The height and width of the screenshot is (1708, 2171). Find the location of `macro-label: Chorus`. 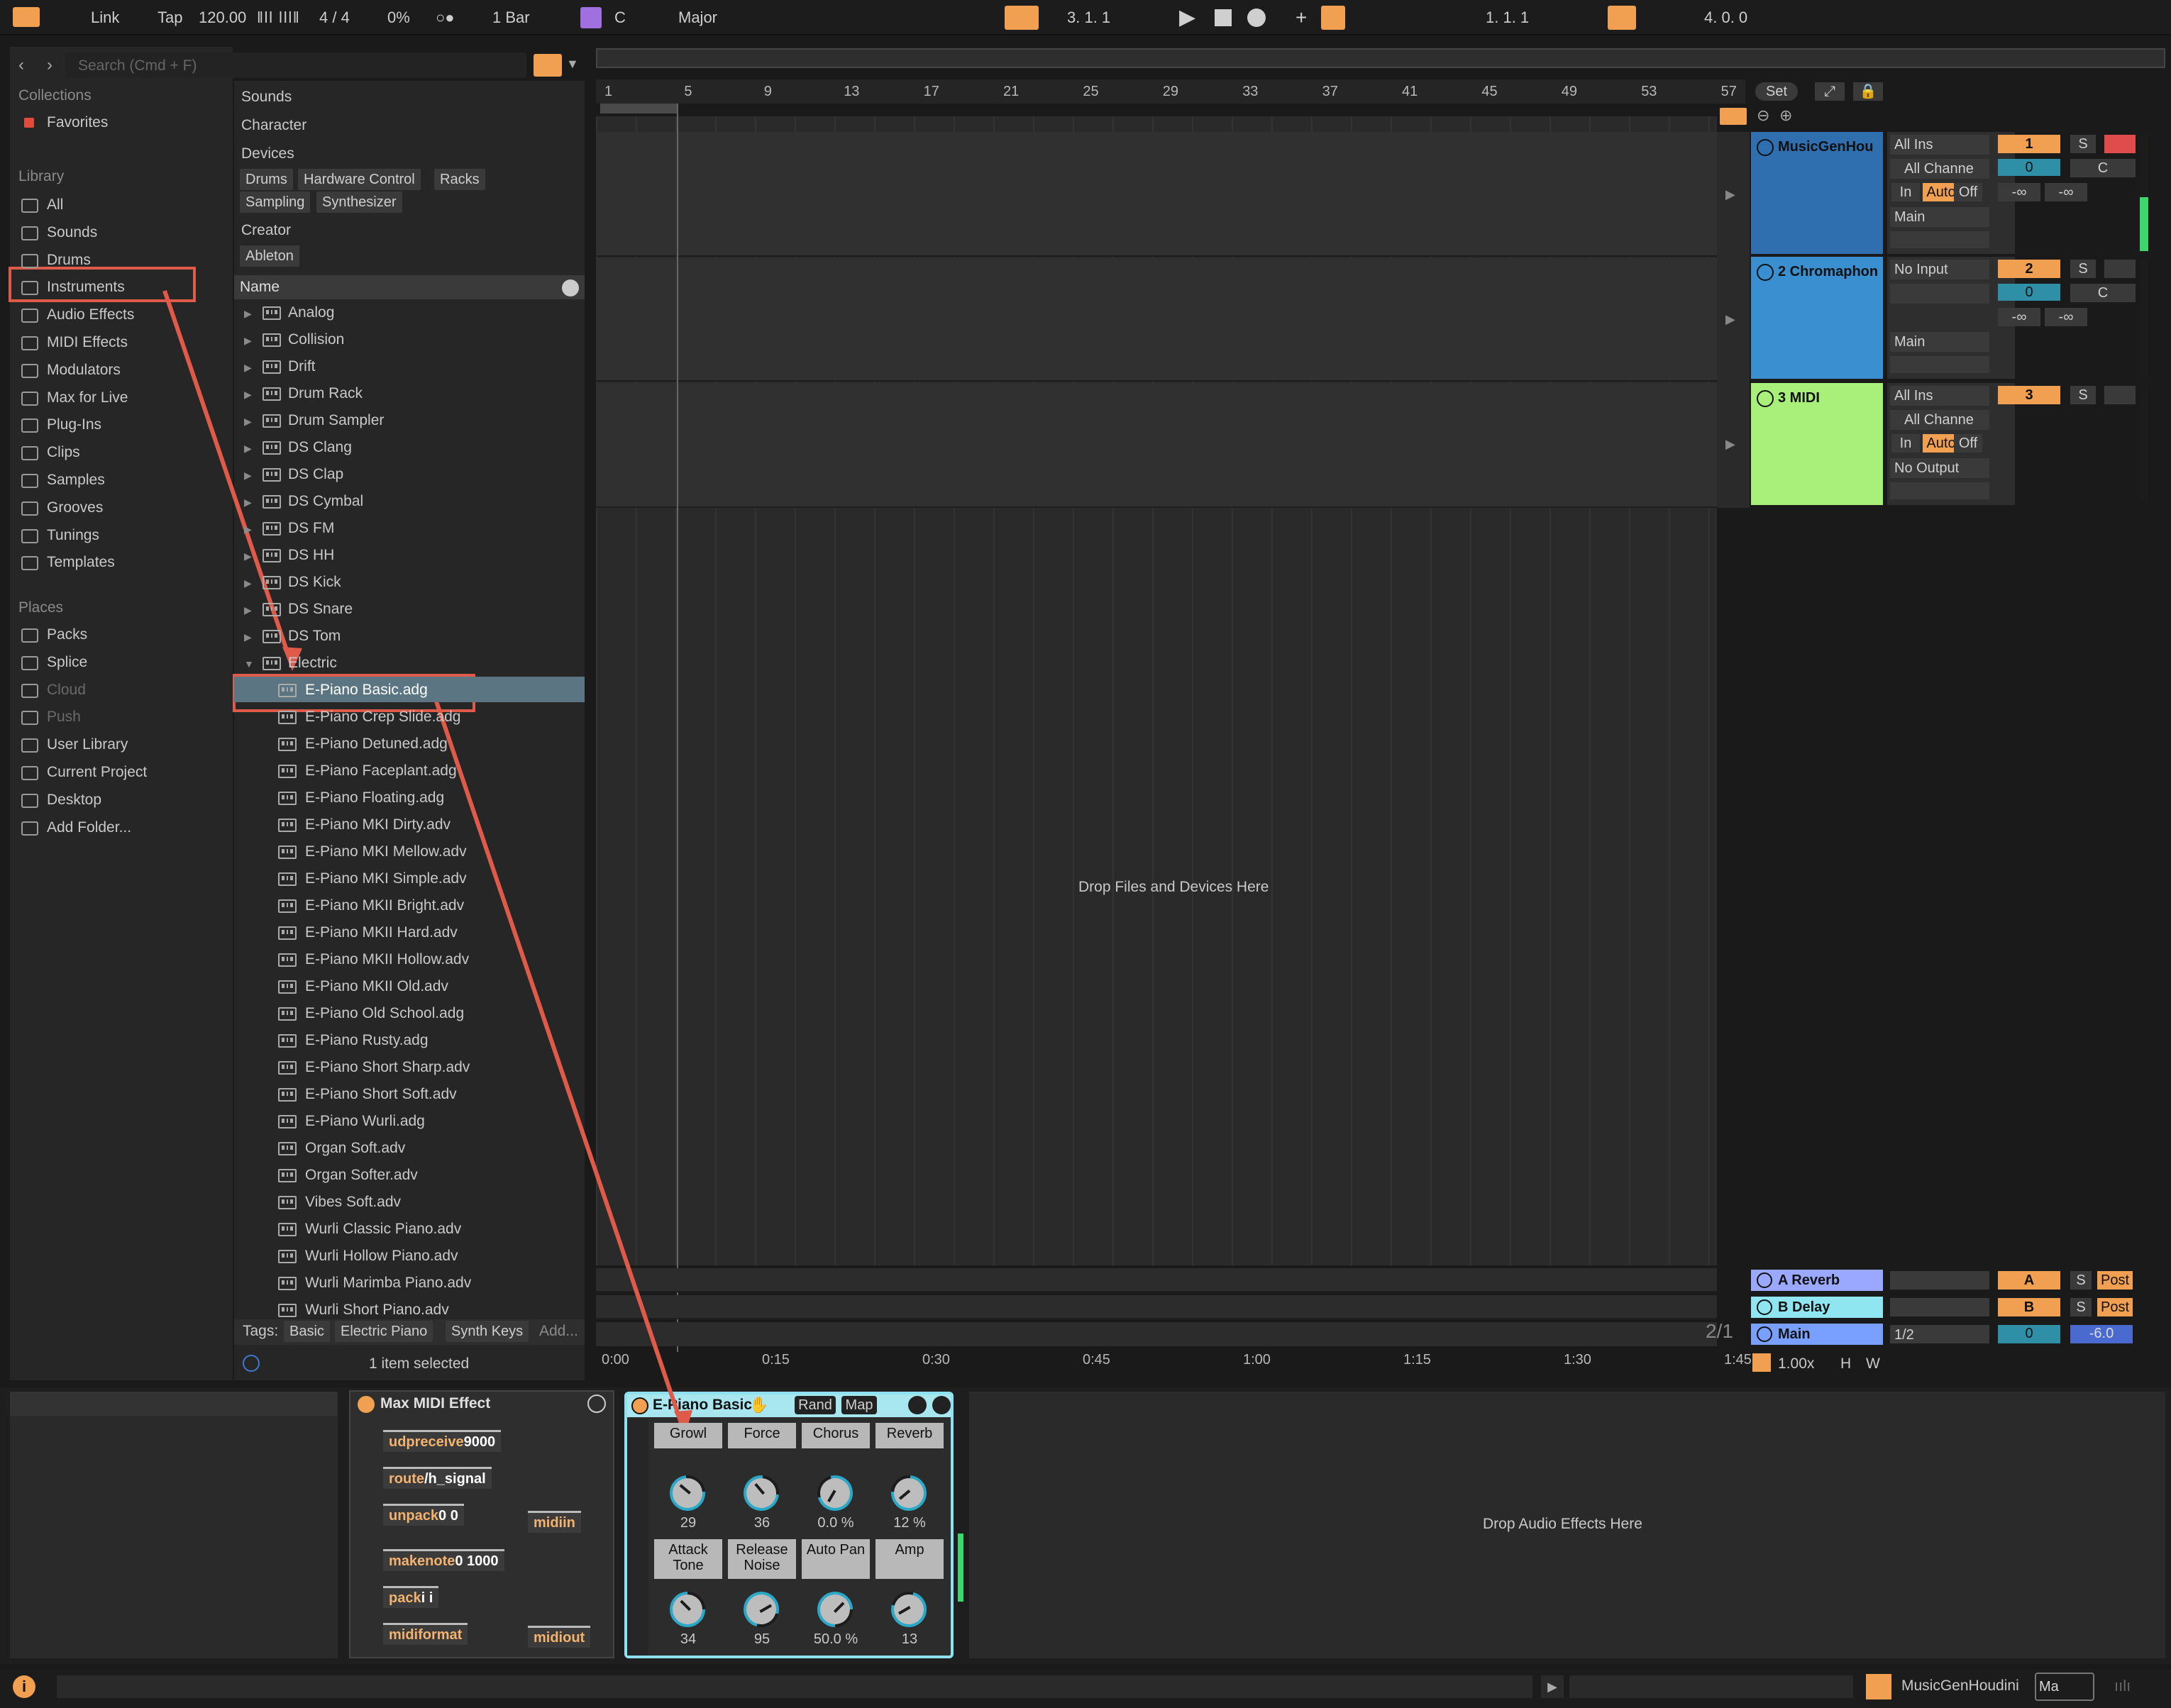

macro-label: Chorus is located at coordinates (836, 1436).